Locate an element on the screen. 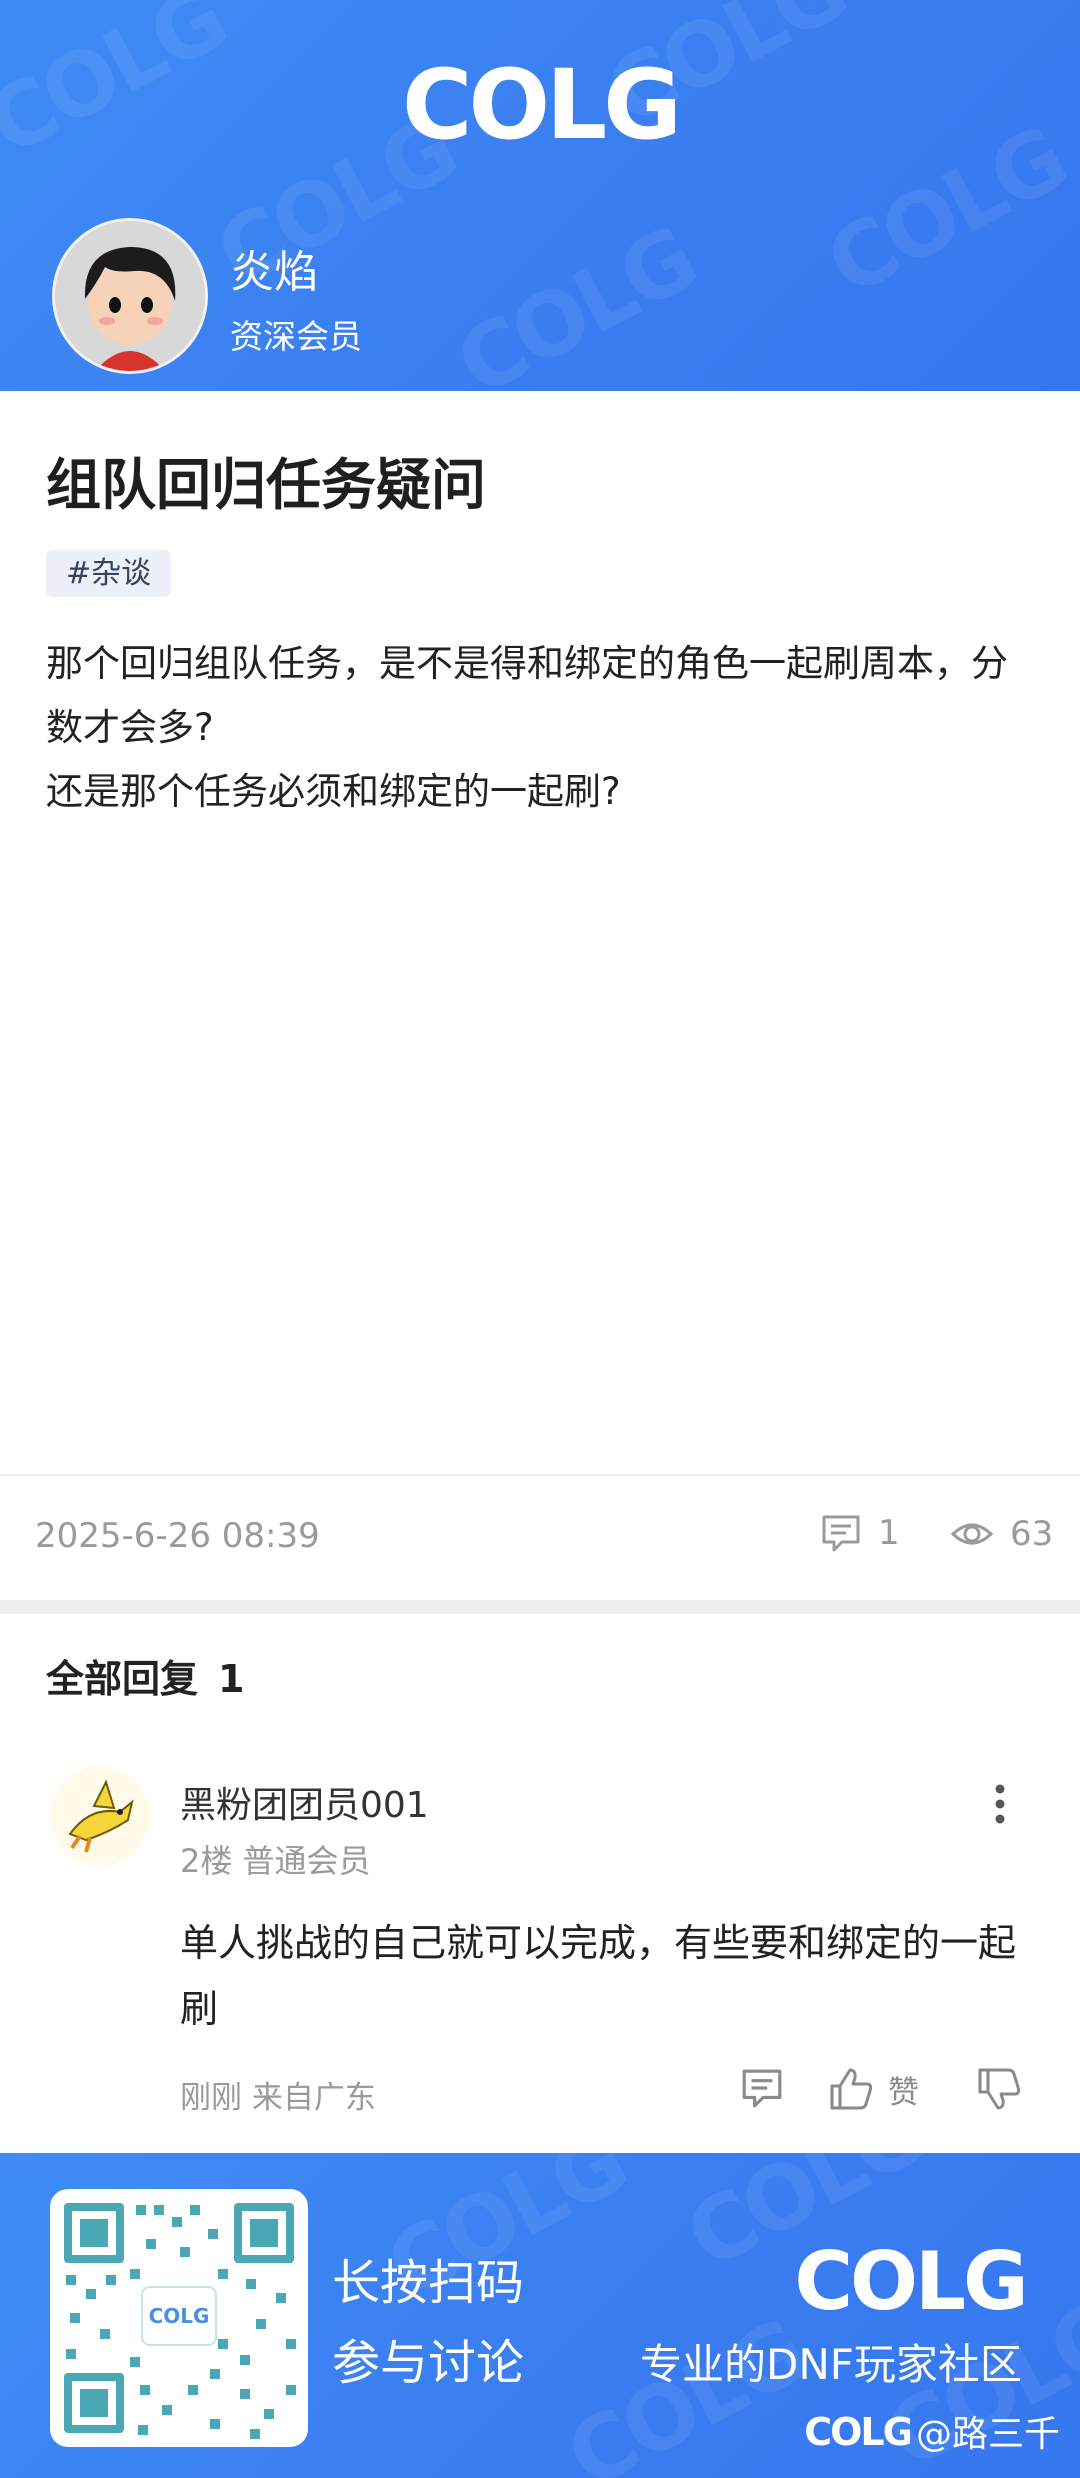 Image resolution: width=1080 pixels, height=2478 pixels. replies-heading: 全部回复 1 is located at coordinates (145, 1675).